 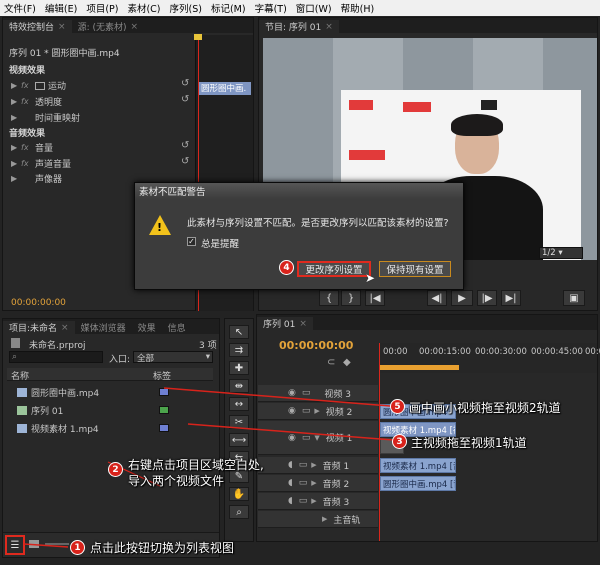 What do you see at coordinates (162, 548) in the screenshot?
I see `annotation-text-1: 点击此按钮切换为列表视图` at bounding box center [162, 548].